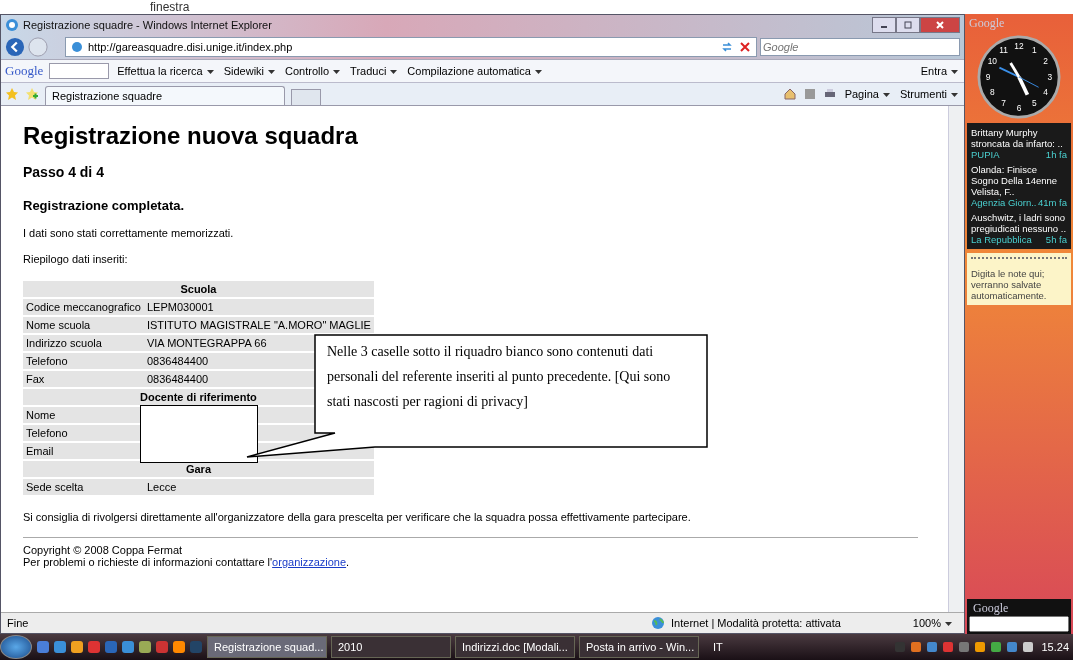 The height and width of the screenshot is (660, 1073). I want to click on clock-numeral: 4, so click(1045, 92).